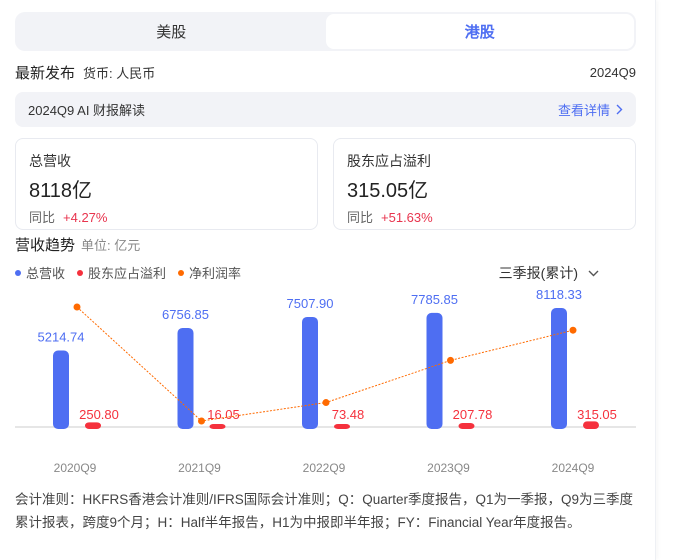 The height and width of the screenshot is (560, 692). Describe the element at coordinates (75, 468) in the screenshot. I see `x-tick-label: 2020Q9` at that location.